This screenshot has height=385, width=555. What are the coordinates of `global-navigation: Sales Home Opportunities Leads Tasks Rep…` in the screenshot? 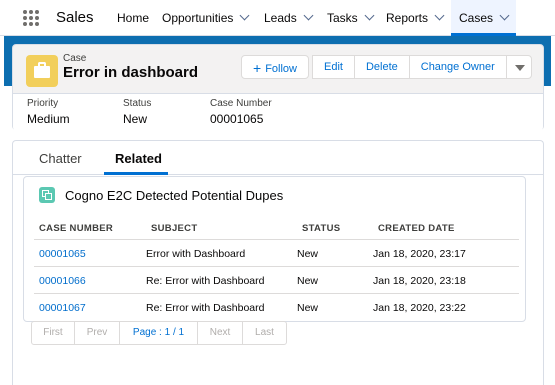 It's located at (277, 18).